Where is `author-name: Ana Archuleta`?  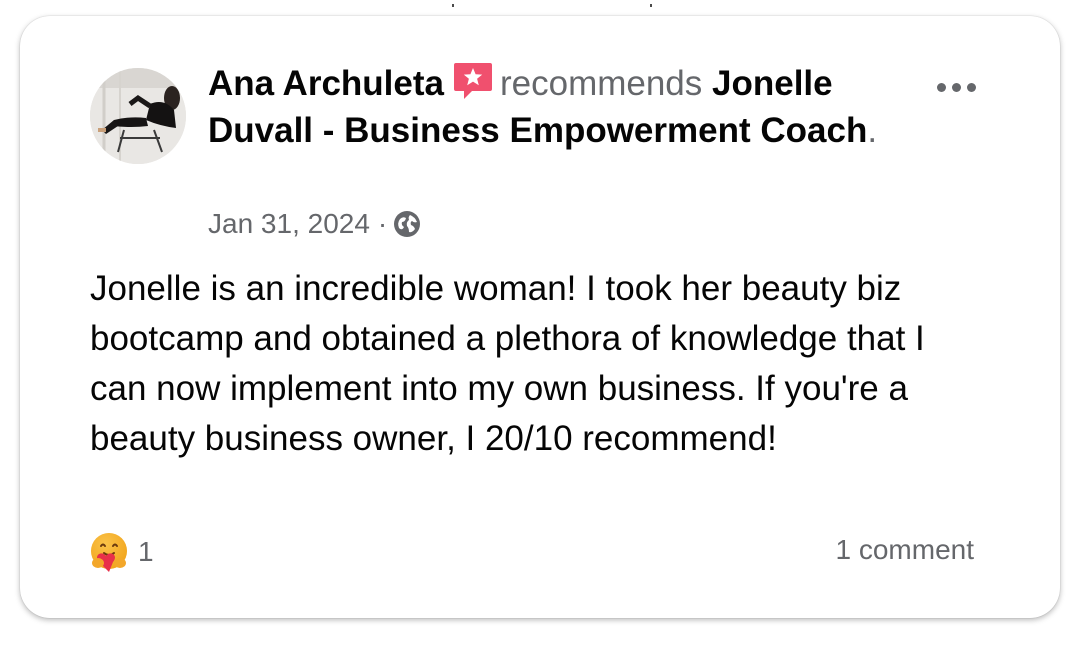 author-name: Ana Archuleta is located at coordinates (326, 83).